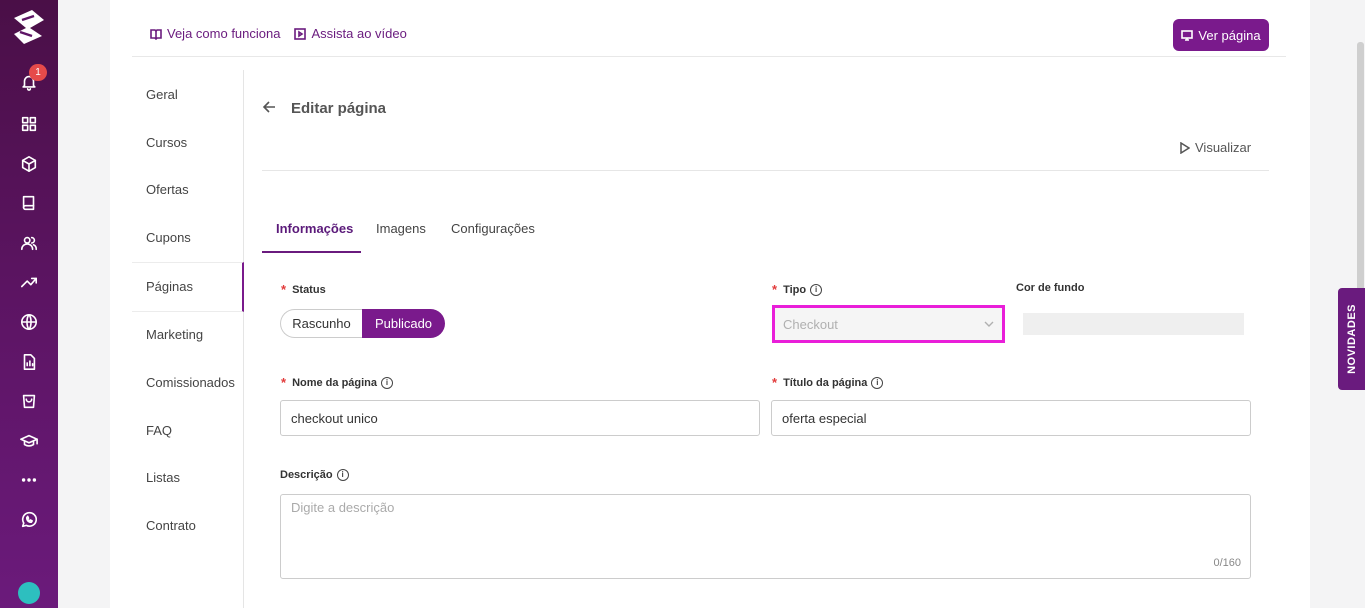 This screenshot has width=1365, height=608. What do you see at coordinates (765, 536) in the screenshot?
I see `description-textarea: Digite a descrição 0/160` at bounding box center [765, 536].